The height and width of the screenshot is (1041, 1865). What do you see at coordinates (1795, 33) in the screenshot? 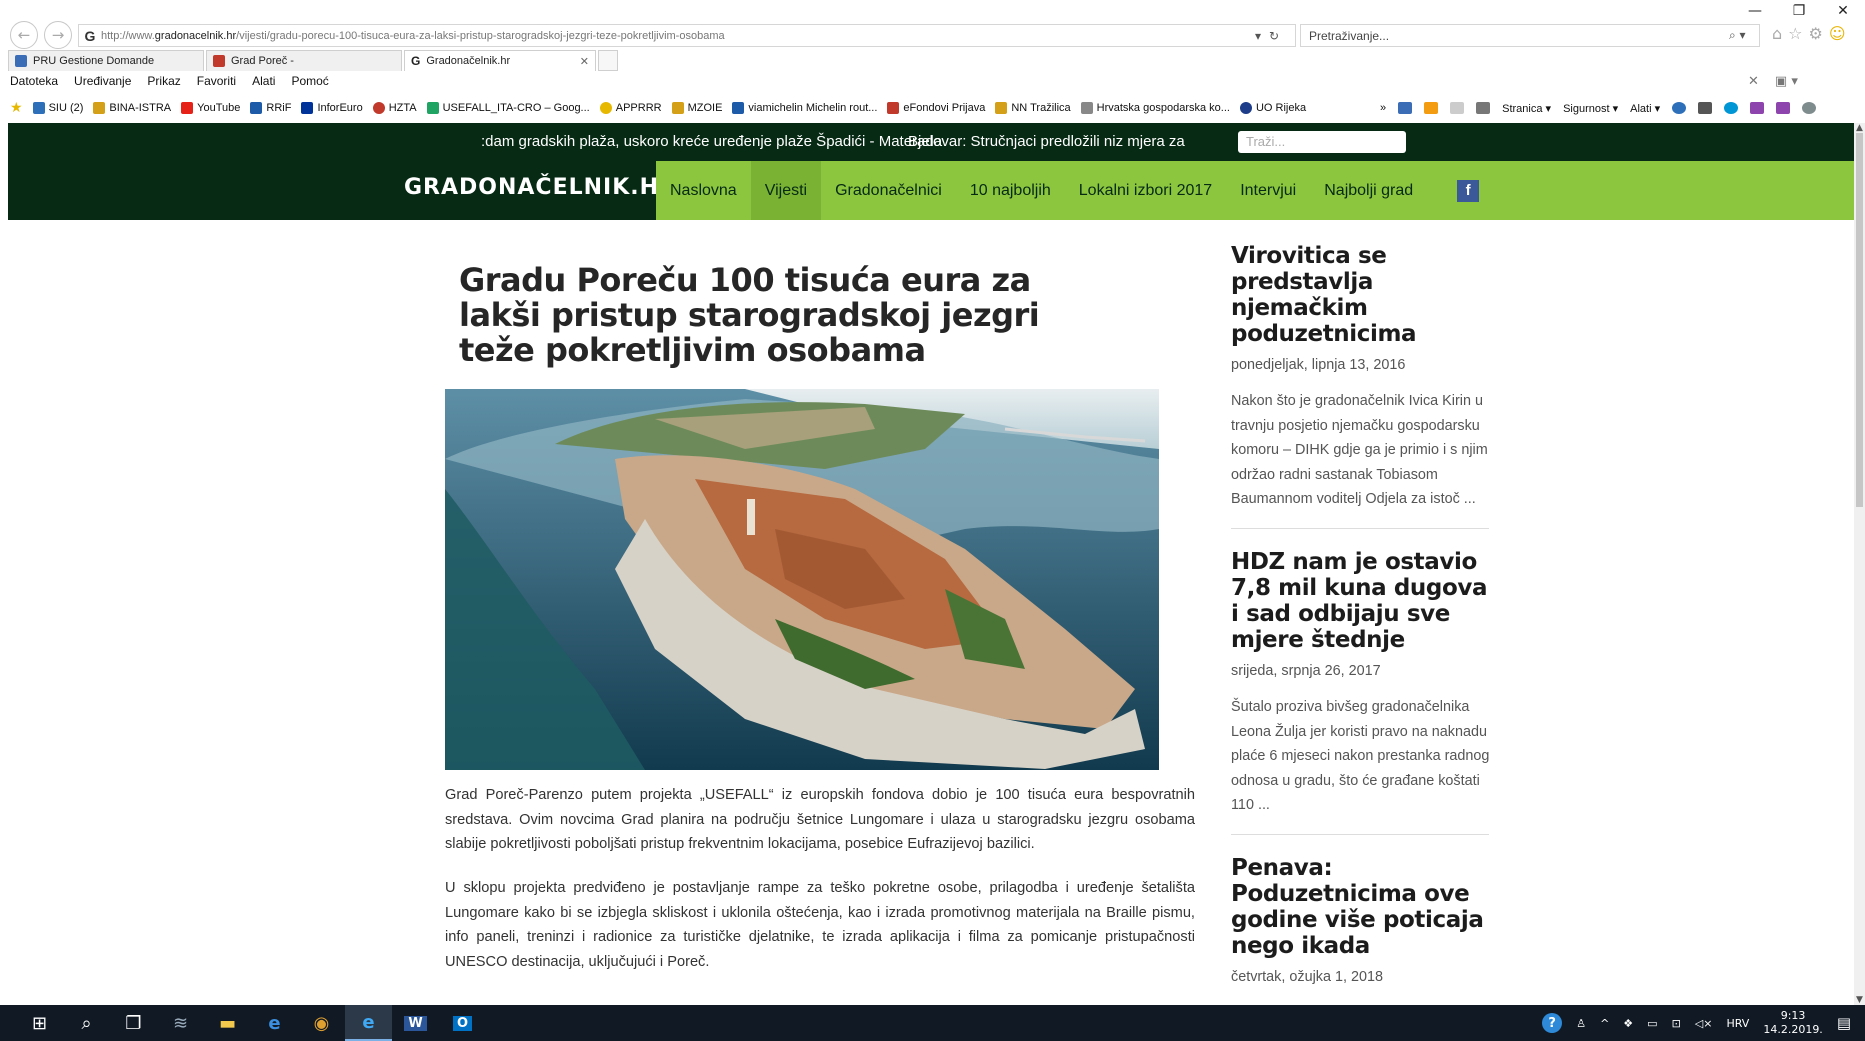
I see `favorites-star-icon: ☆` at bounding box center [1795, 33].